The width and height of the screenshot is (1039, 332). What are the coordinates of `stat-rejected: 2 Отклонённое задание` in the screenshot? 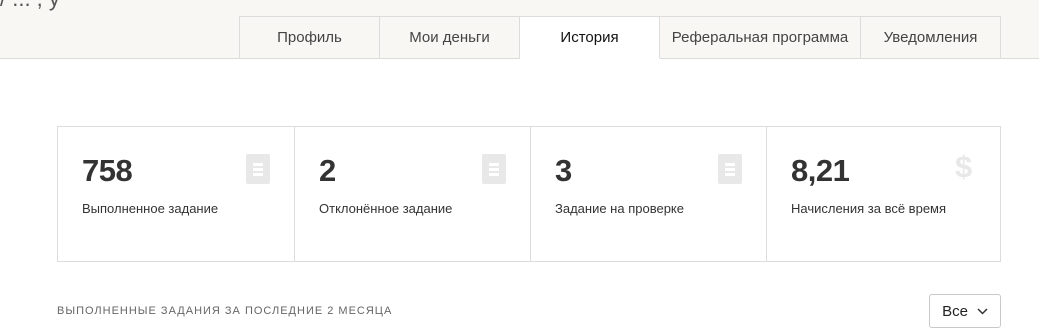 It's located at (413, 194).